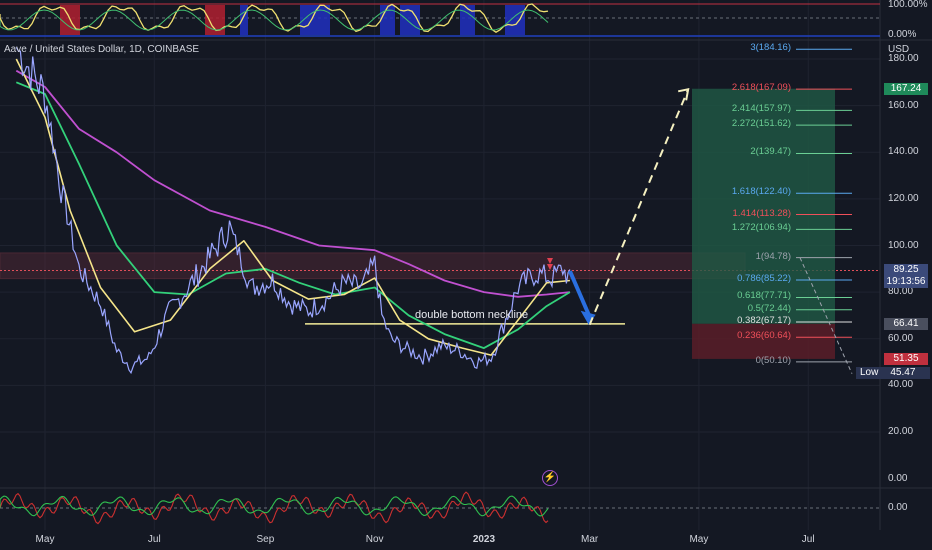 The image size is (932, 550). What do you see at coordinates (906, 269) in the screenshot?
I see `current-price-value: 89.25` at bounding box center [906, 269].